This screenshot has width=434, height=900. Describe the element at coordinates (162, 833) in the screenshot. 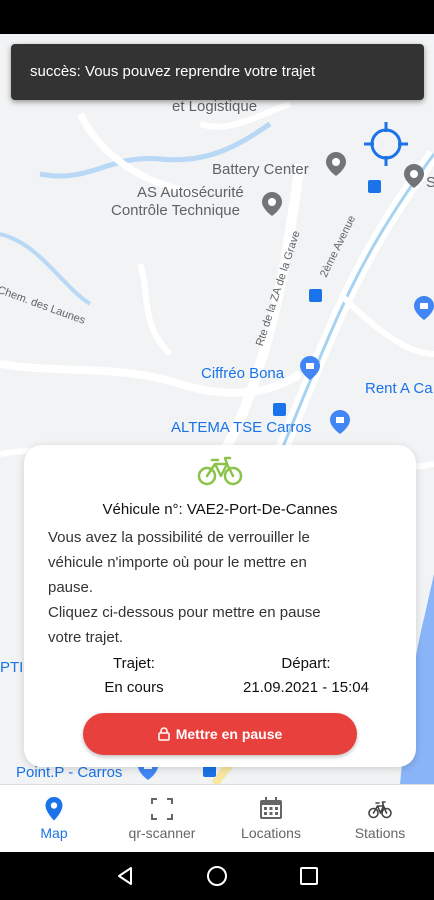

I see `nav-label-qr-scanner: qr-scanner` at that location.